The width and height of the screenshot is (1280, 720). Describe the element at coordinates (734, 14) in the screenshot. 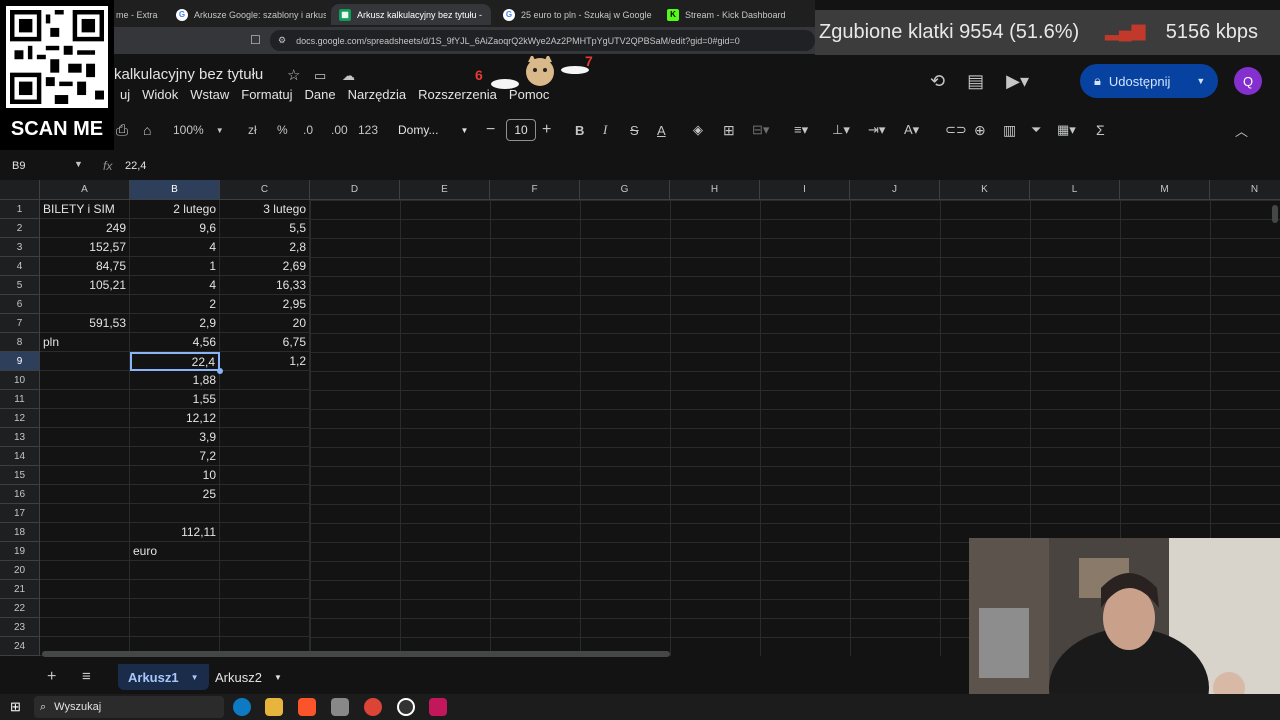

I see `browser-tab: K Stream - Kick Dashboard` at that location.